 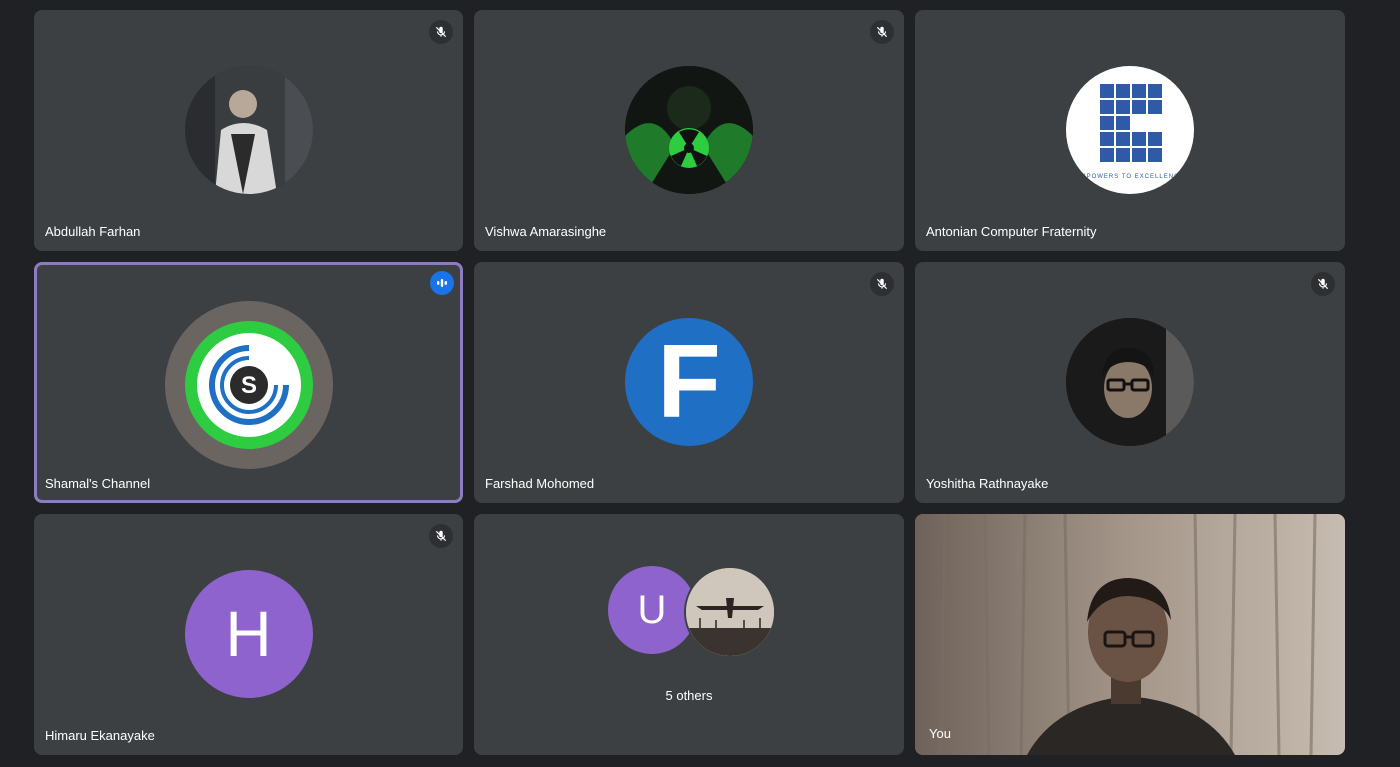 I want to click on participant-tile-abdullah: Abdullah Farhan, so click(x=248, y=130).